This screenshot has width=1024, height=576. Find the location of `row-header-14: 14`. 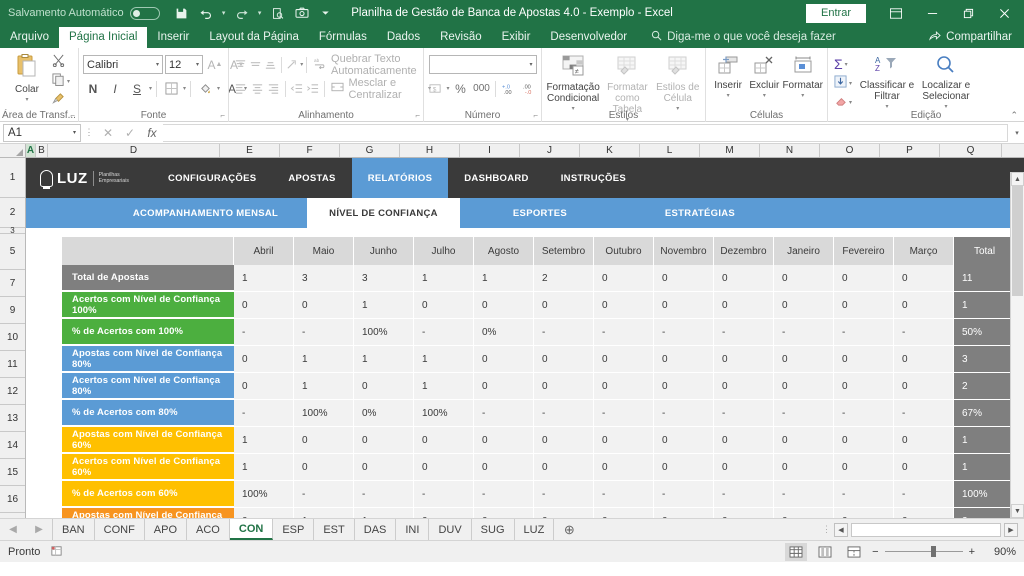

row-header-14: 14 is located at coordinates (12, 445).